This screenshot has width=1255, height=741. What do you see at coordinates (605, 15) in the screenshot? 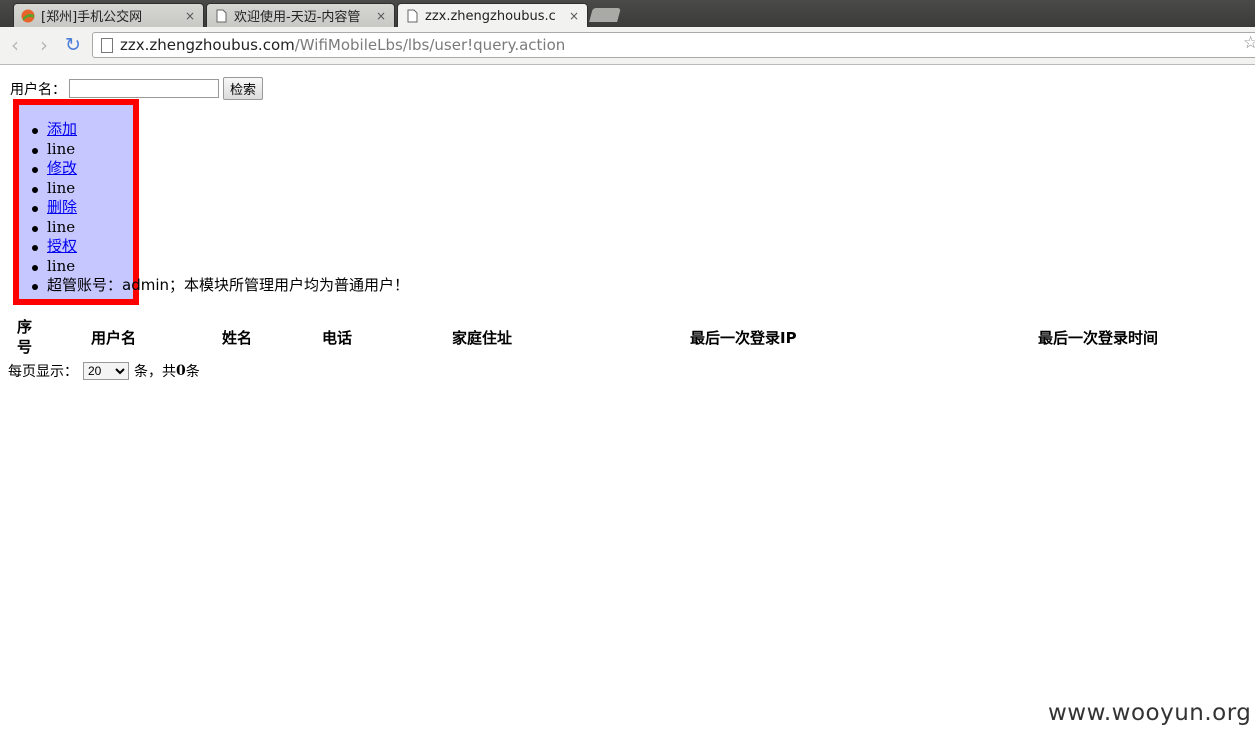
I see `new-tab-button` at bounding box center [605, 15].